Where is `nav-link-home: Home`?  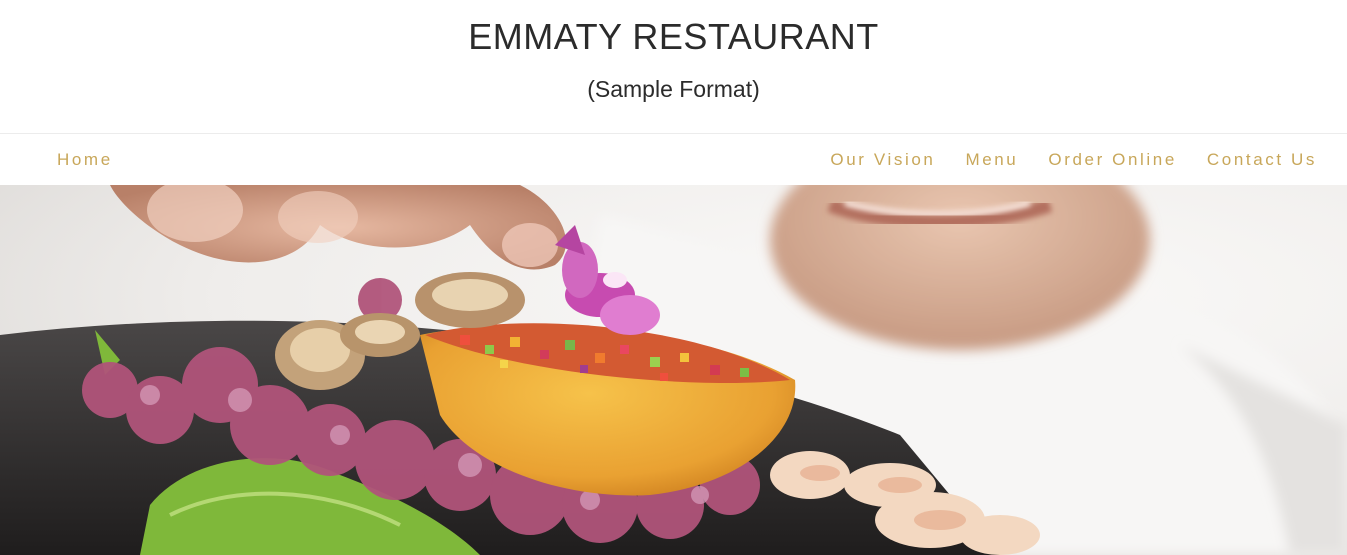
nav-link-home: Home is located at coordinates (85, 160).